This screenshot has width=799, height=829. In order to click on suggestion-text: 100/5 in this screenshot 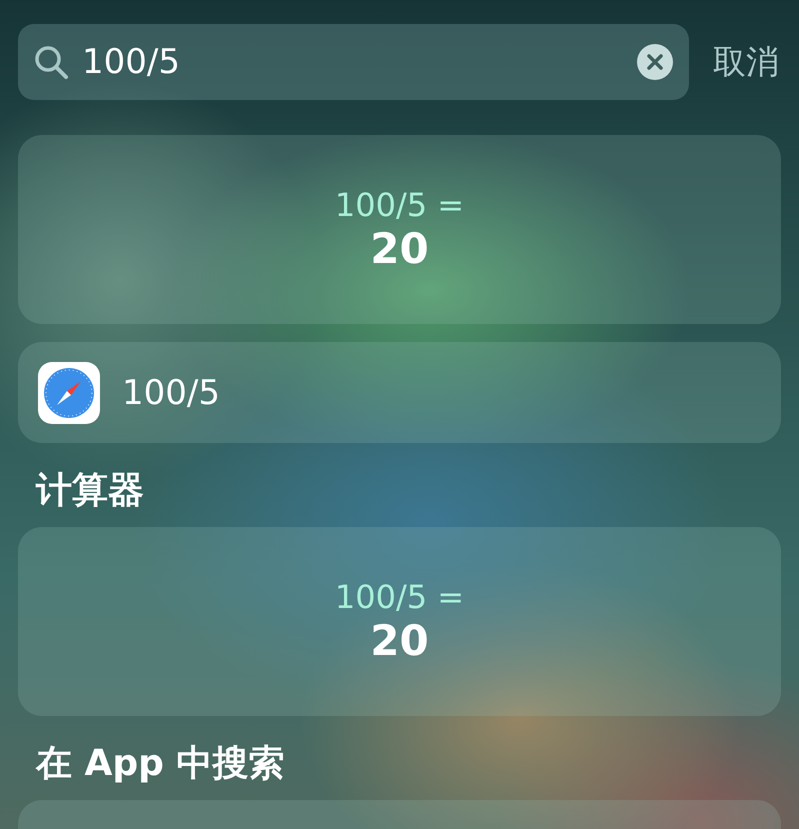, I will do `click(171, 392)`.